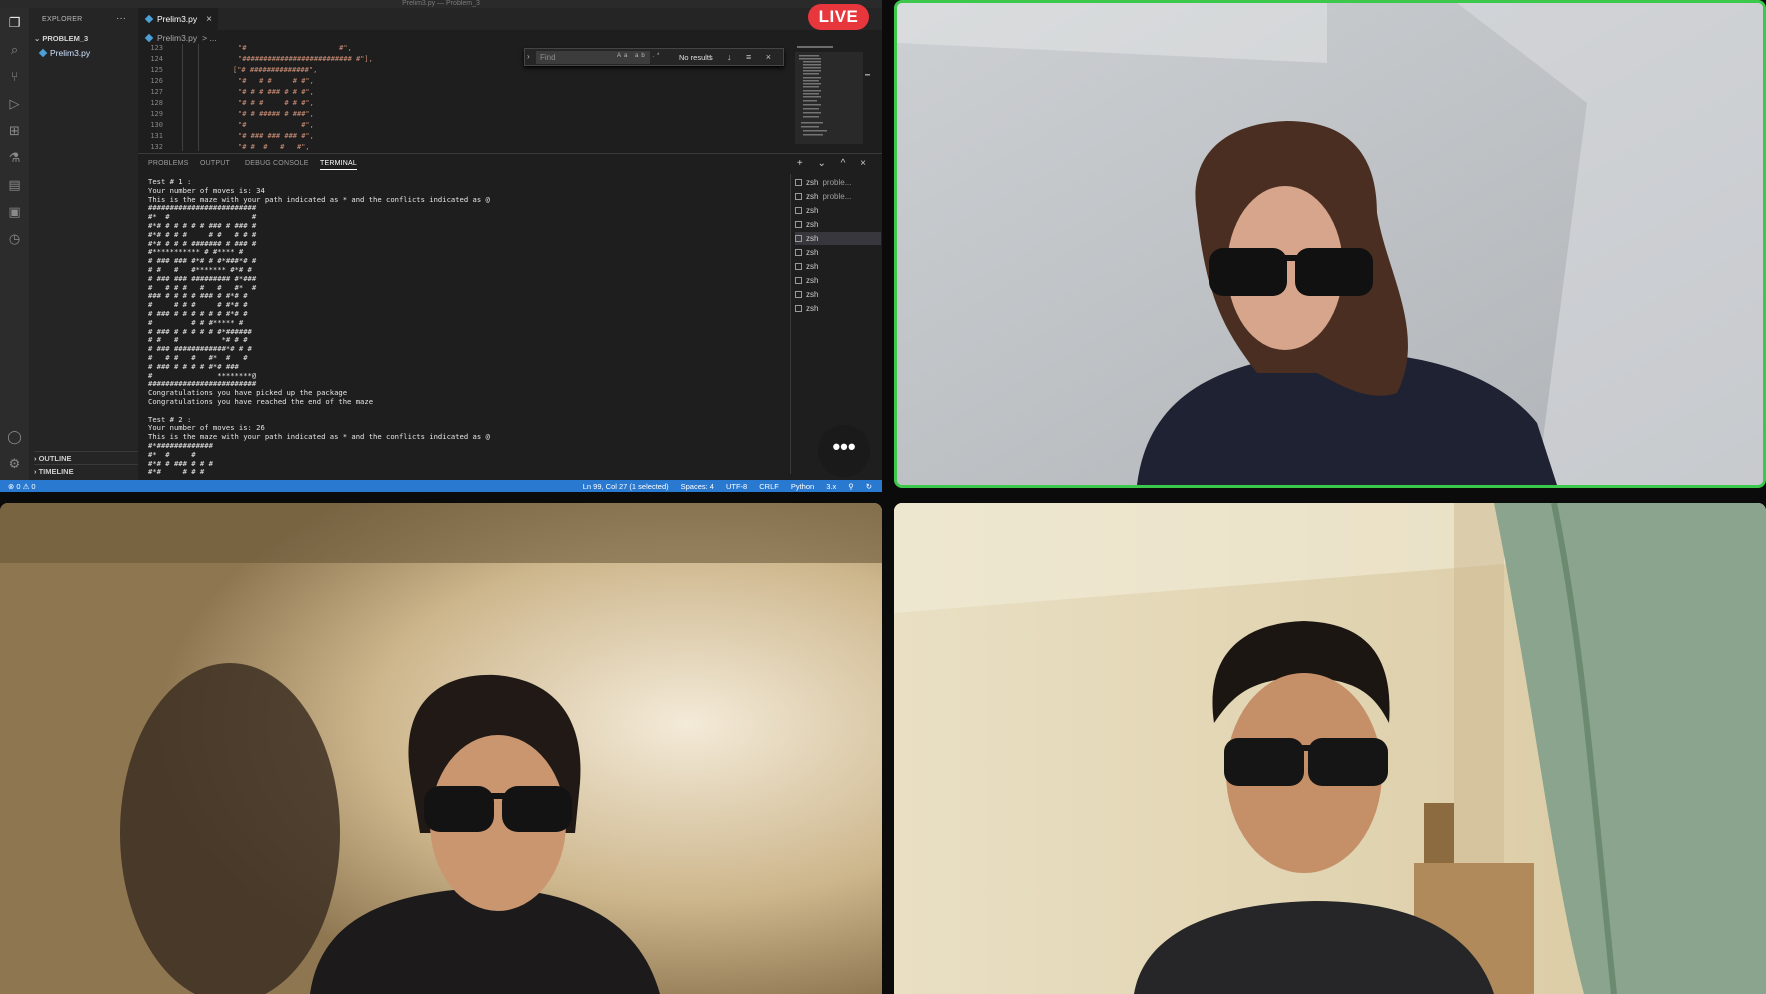  I want to click on line-number: 124, so click(156, 59).